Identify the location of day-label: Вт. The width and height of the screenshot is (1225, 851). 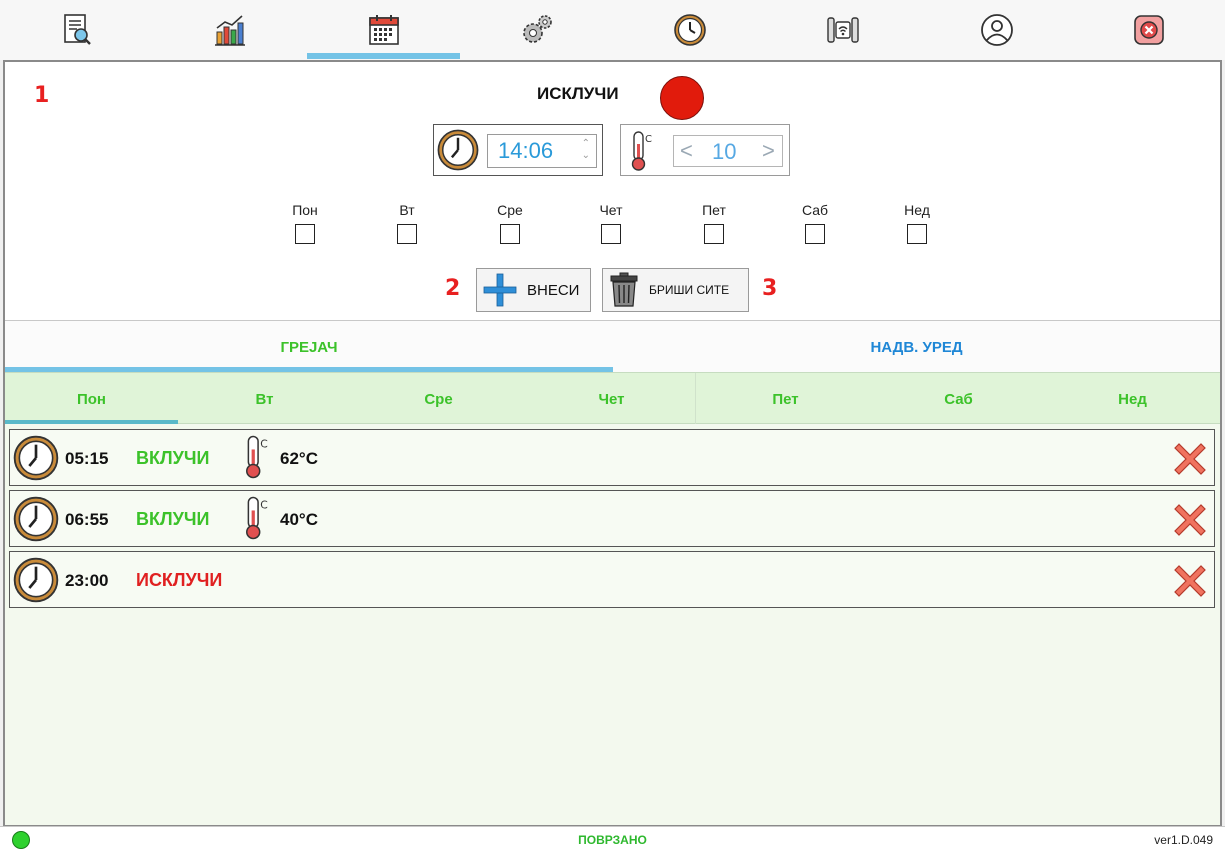
(407, 210).